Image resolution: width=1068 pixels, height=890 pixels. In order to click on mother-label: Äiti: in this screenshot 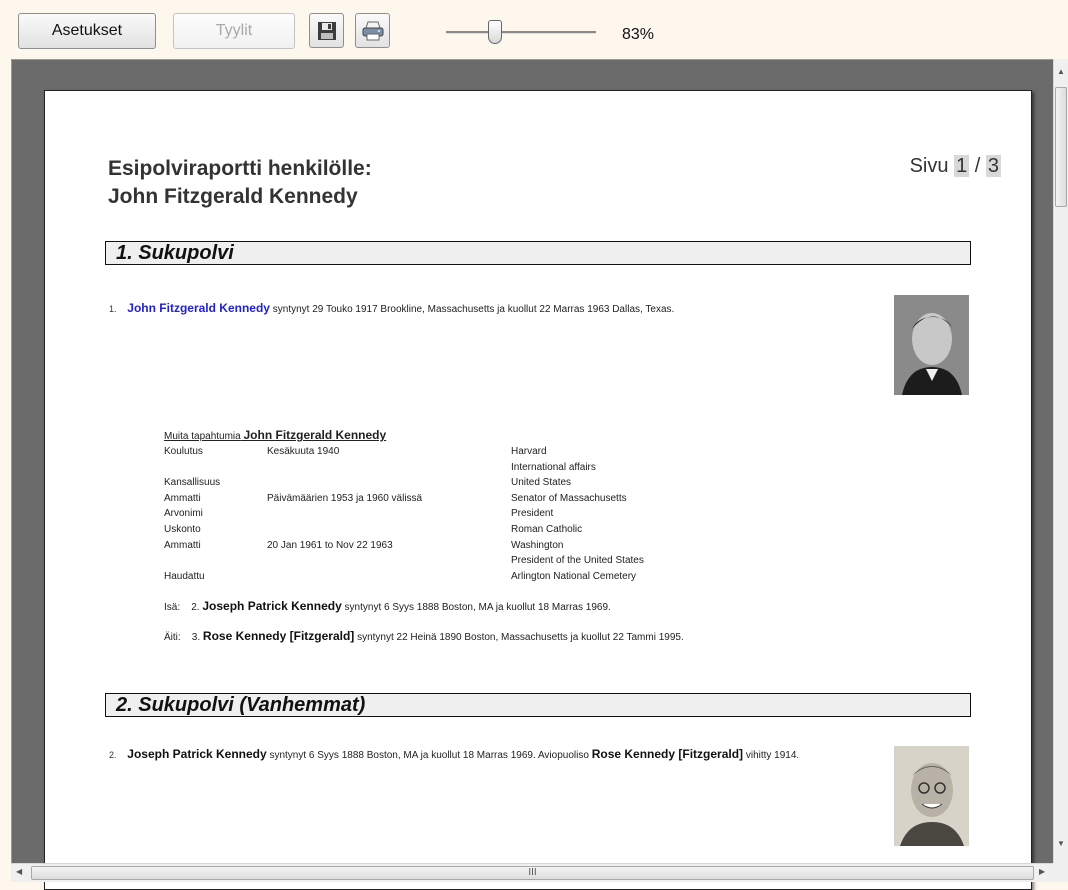, I will do `click(172, 637)`.